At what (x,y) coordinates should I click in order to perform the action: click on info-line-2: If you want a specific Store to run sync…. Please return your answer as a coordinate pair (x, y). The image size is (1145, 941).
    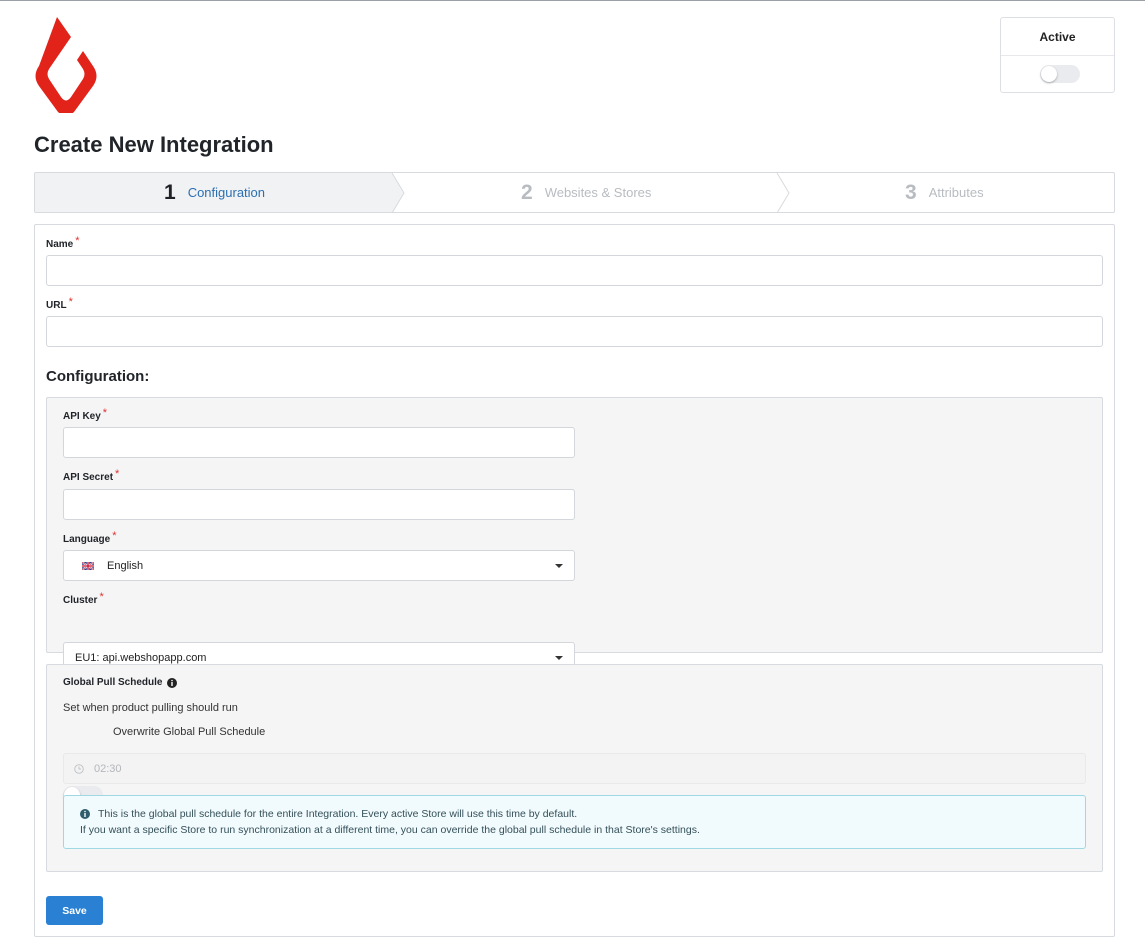
    Looking at the image, I should click on (390, 830).